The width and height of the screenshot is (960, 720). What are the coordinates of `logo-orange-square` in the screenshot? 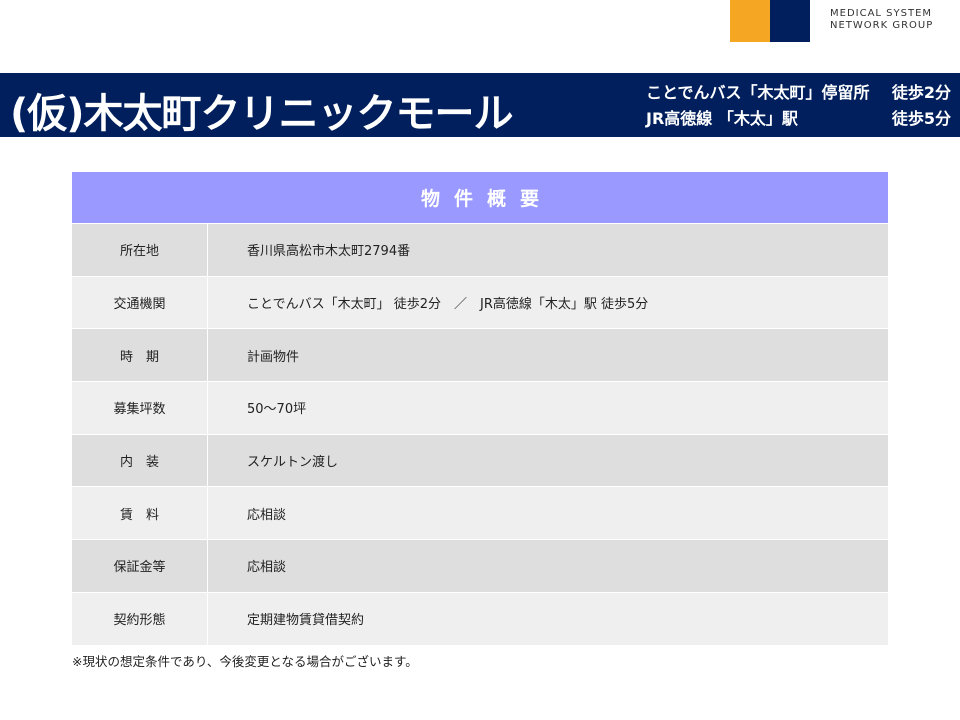 It's located at (750, 21).